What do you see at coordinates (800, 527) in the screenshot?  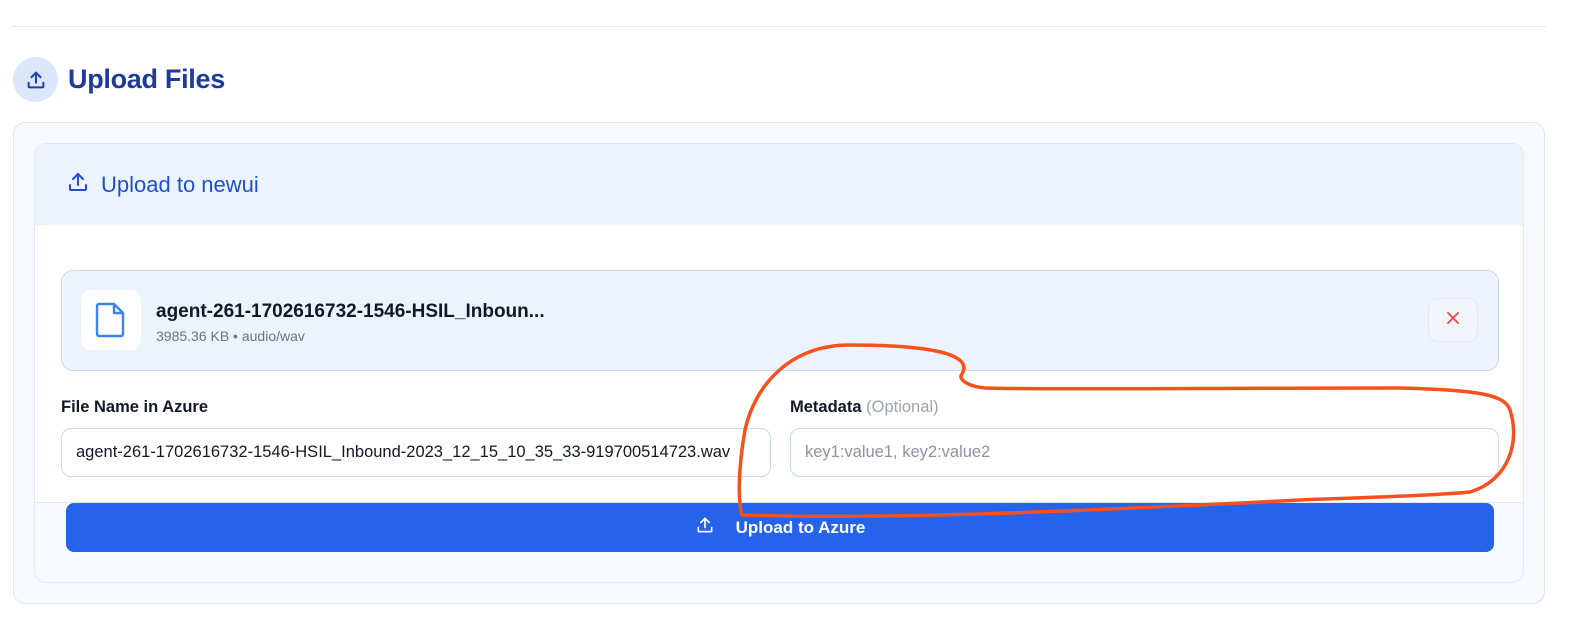 I see `upload-button-label: Upload to Azure` at bounding box center [800, 527].